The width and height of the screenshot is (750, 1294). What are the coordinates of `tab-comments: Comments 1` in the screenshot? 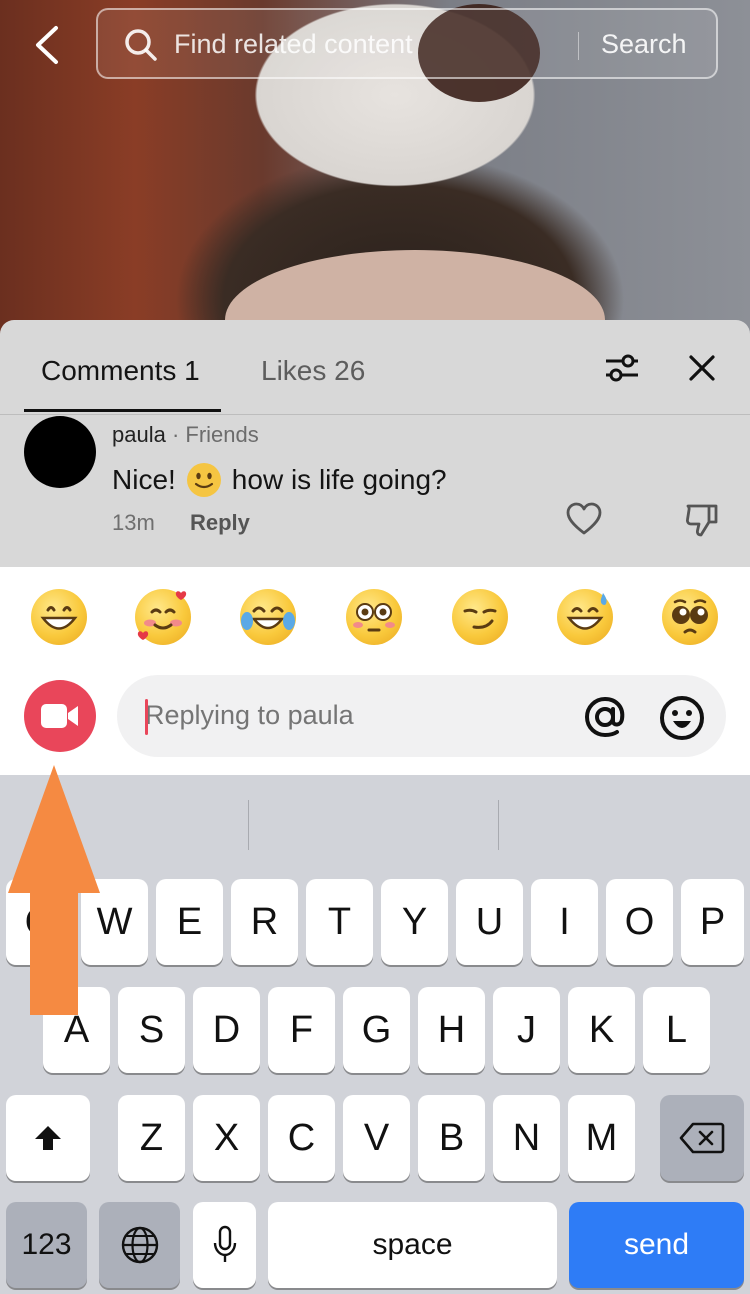 It's located at (120, 371).